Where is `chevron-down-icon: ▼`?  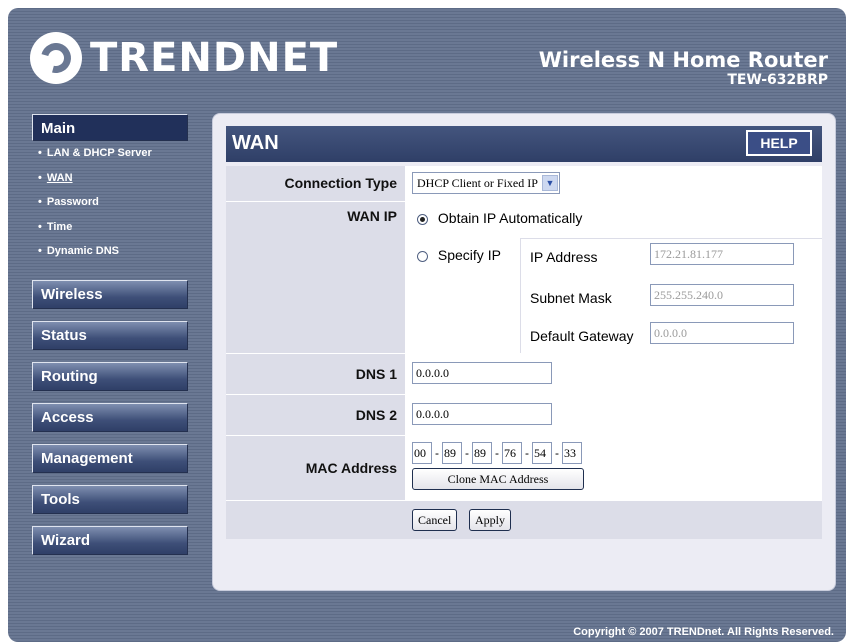
chevron-down-icon: ▼ is located at coordinates (549, 183).